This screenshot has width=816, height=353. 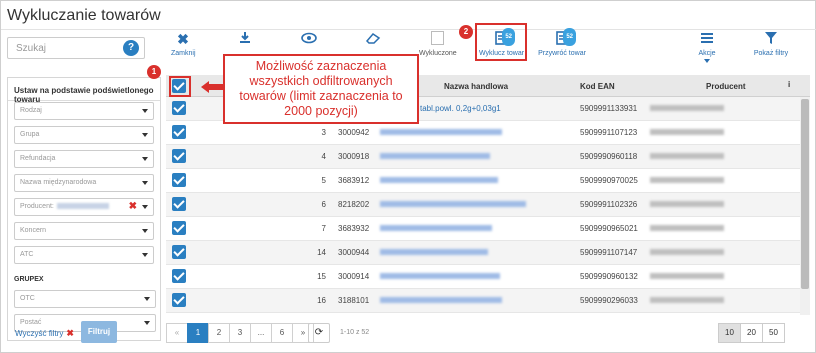 I want to click on table-row: 14 3000944 5909991107147, so click(x=483, y=253).